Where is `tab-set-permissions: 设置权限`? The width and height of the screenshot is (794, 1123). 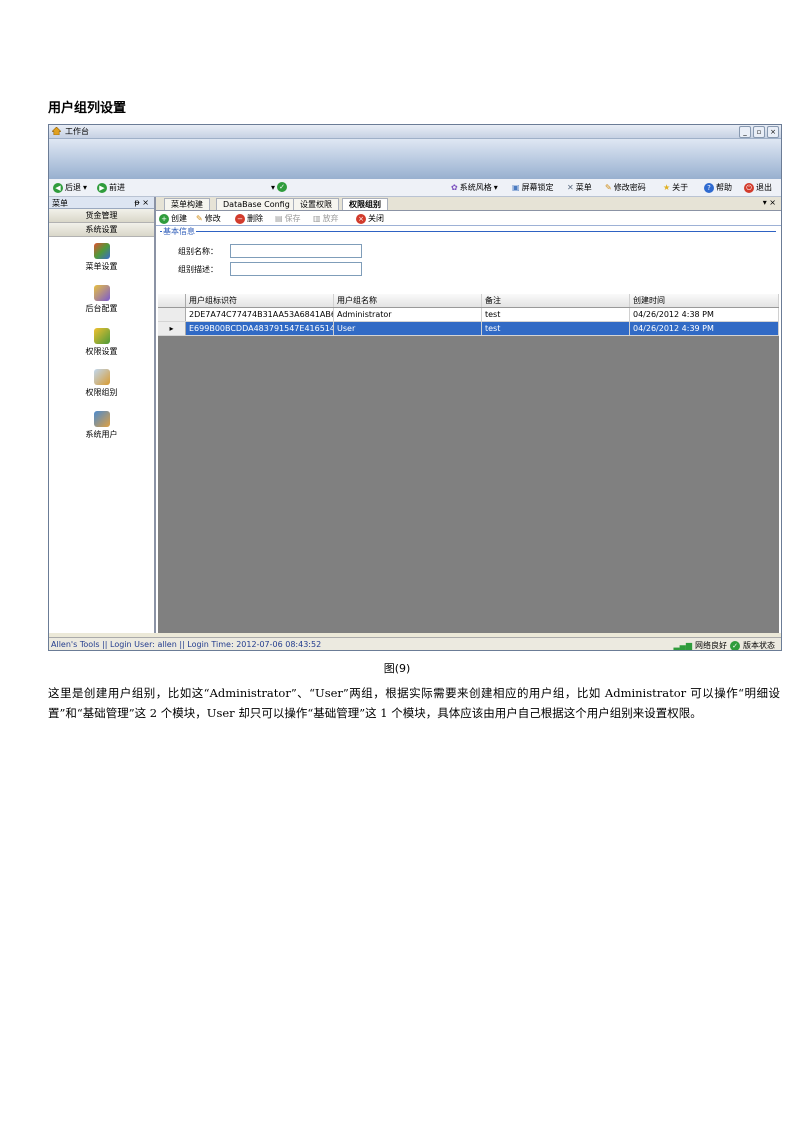
tab-set-permissions: 设置权限 is located at coordinates (316, 204).